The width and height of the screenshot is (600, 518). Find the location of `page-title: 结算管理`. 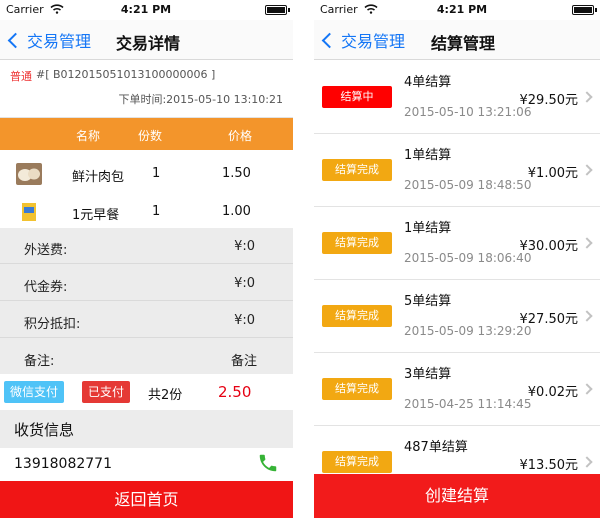

page-title: 结算管理 is located at coordinates (463, 43).